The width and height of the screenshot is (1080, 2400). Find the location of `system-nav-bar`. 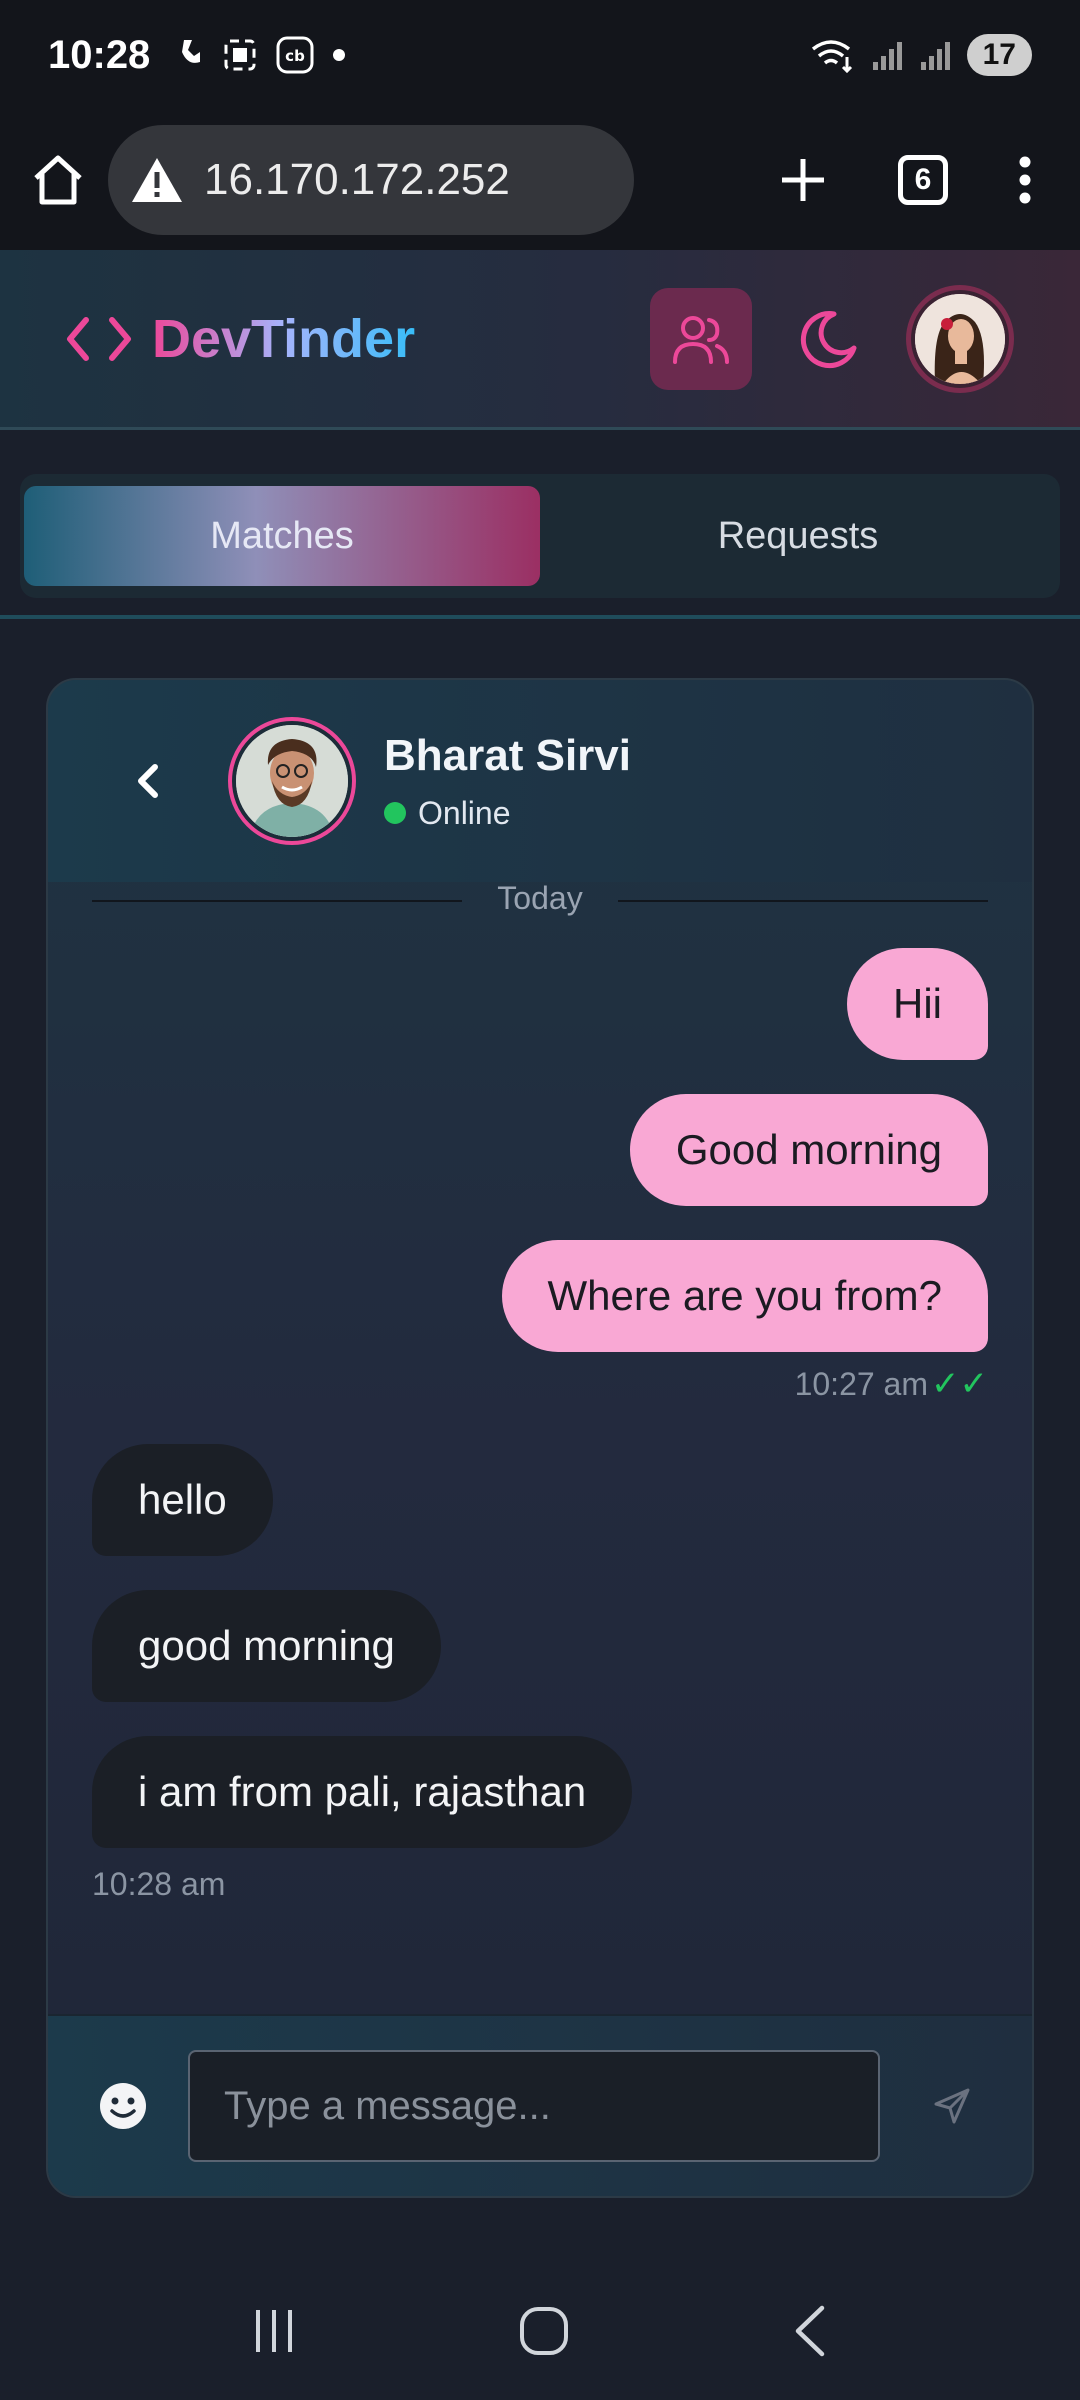

system-nav-bar is located at coordinates (540, 2331).